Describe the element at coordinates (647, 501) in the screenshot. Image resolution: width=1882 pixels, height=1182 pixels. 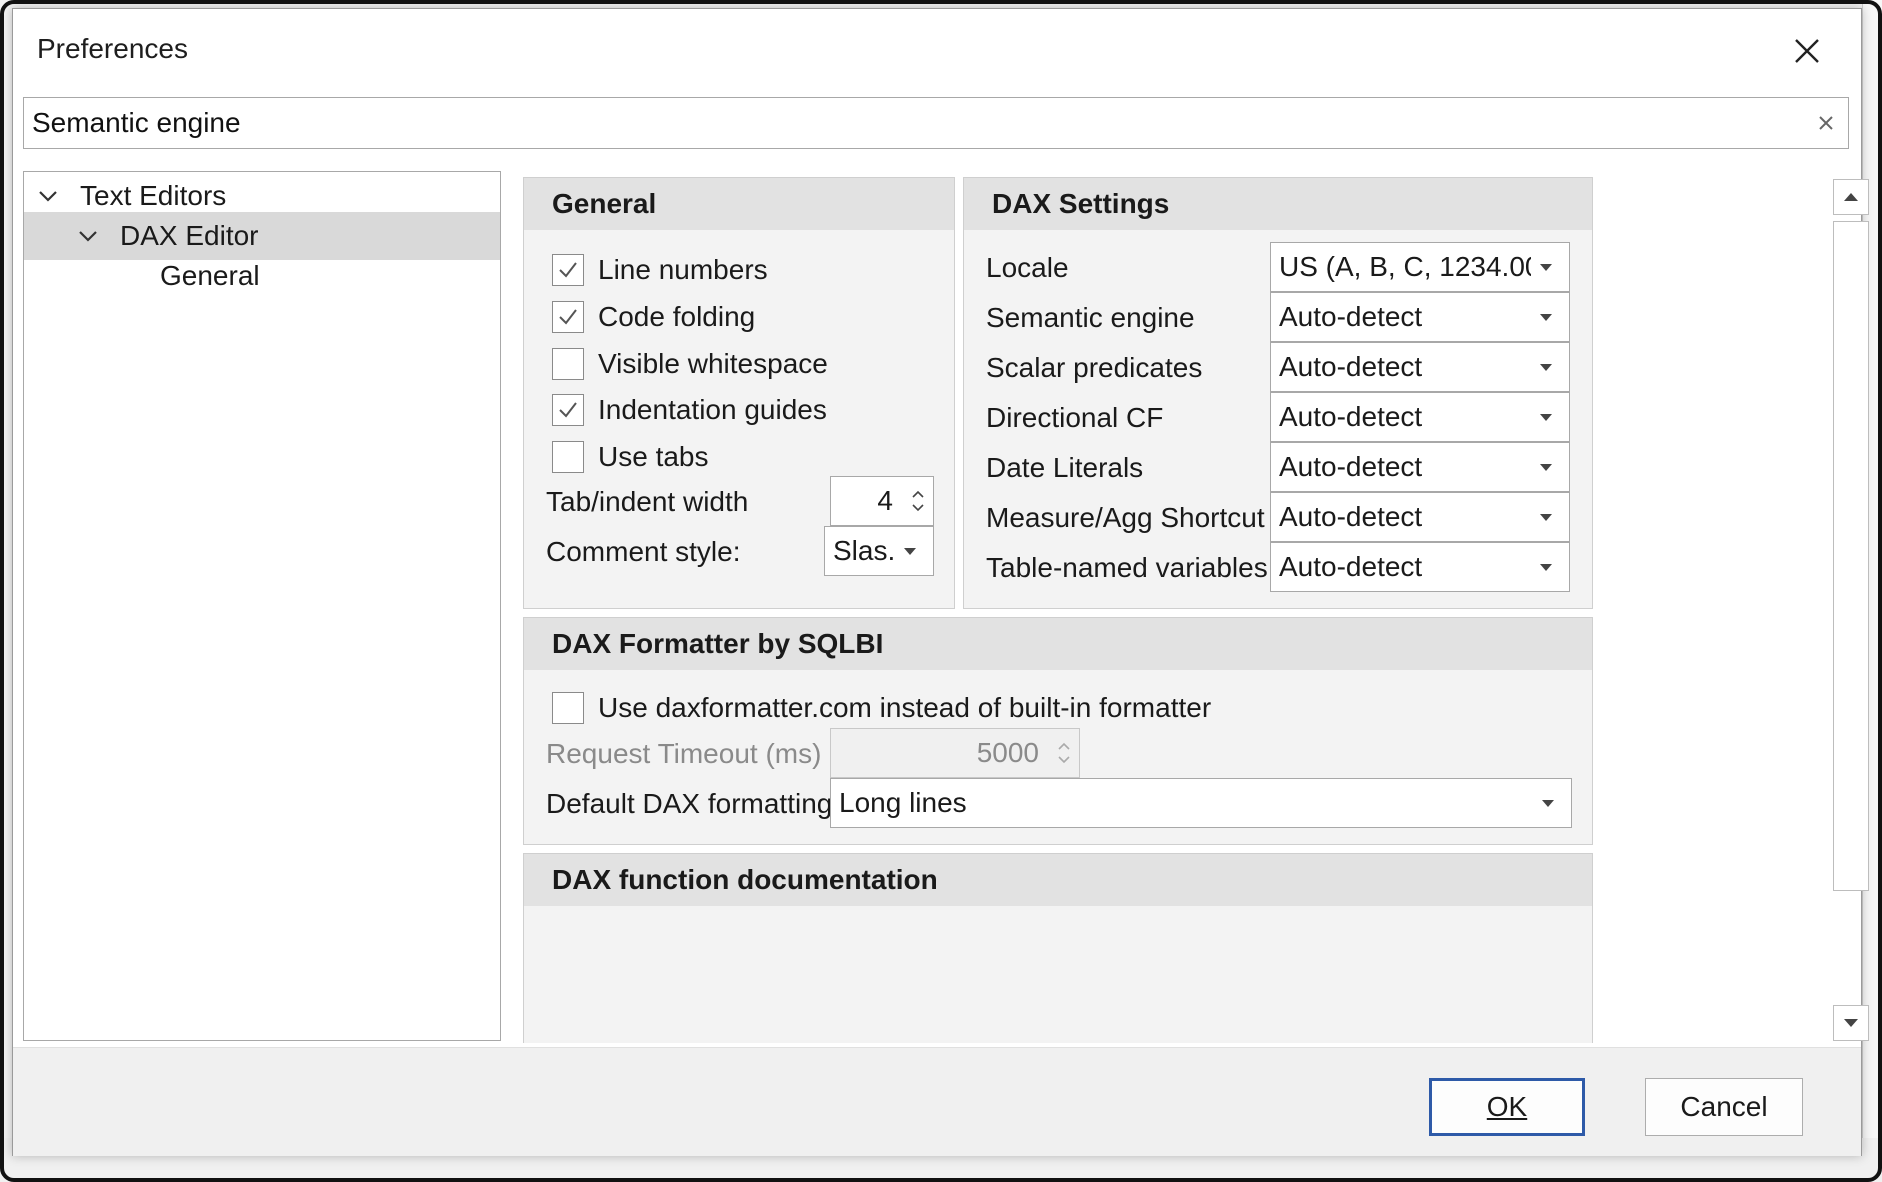
I see `tab-width-label: Tab/indent width` at that location.